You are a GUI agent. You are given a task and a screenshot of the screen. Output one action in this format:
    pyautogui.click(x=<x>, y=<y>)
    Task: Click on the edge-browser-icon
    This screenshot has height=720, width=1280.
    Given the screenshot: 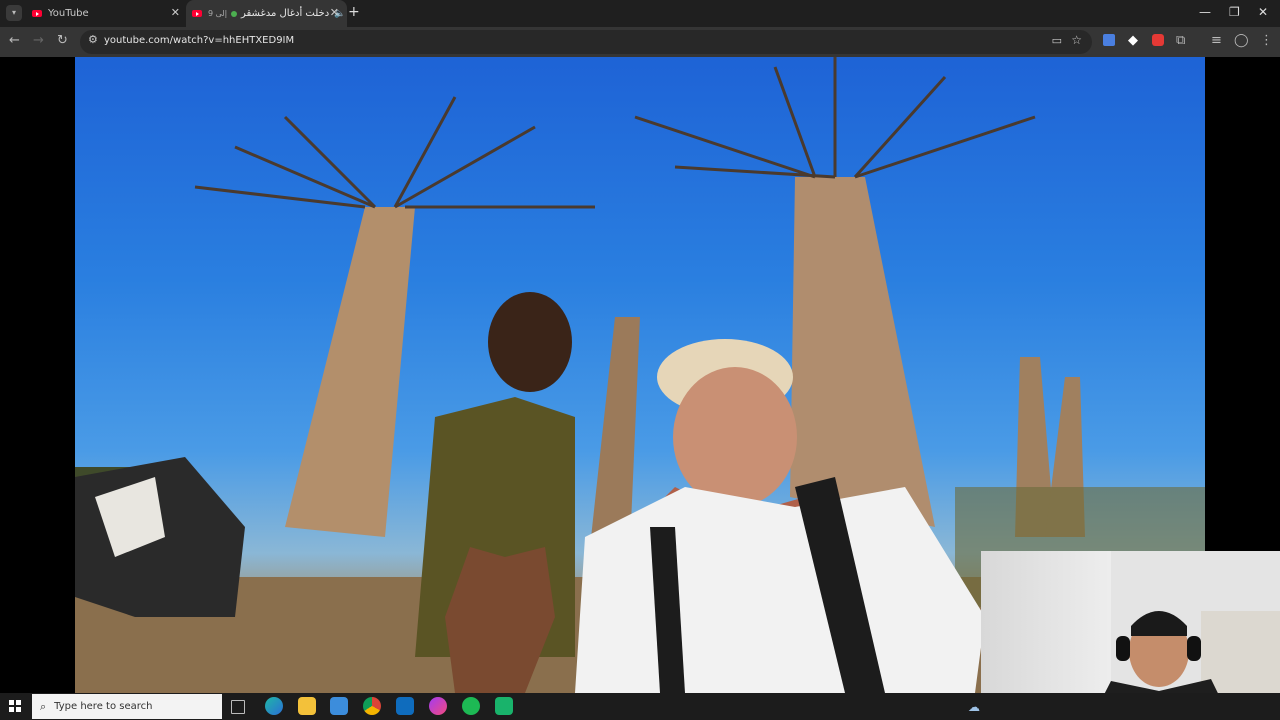 What is the action you would take?
    pyautogui.click(x=274, y=706)
    